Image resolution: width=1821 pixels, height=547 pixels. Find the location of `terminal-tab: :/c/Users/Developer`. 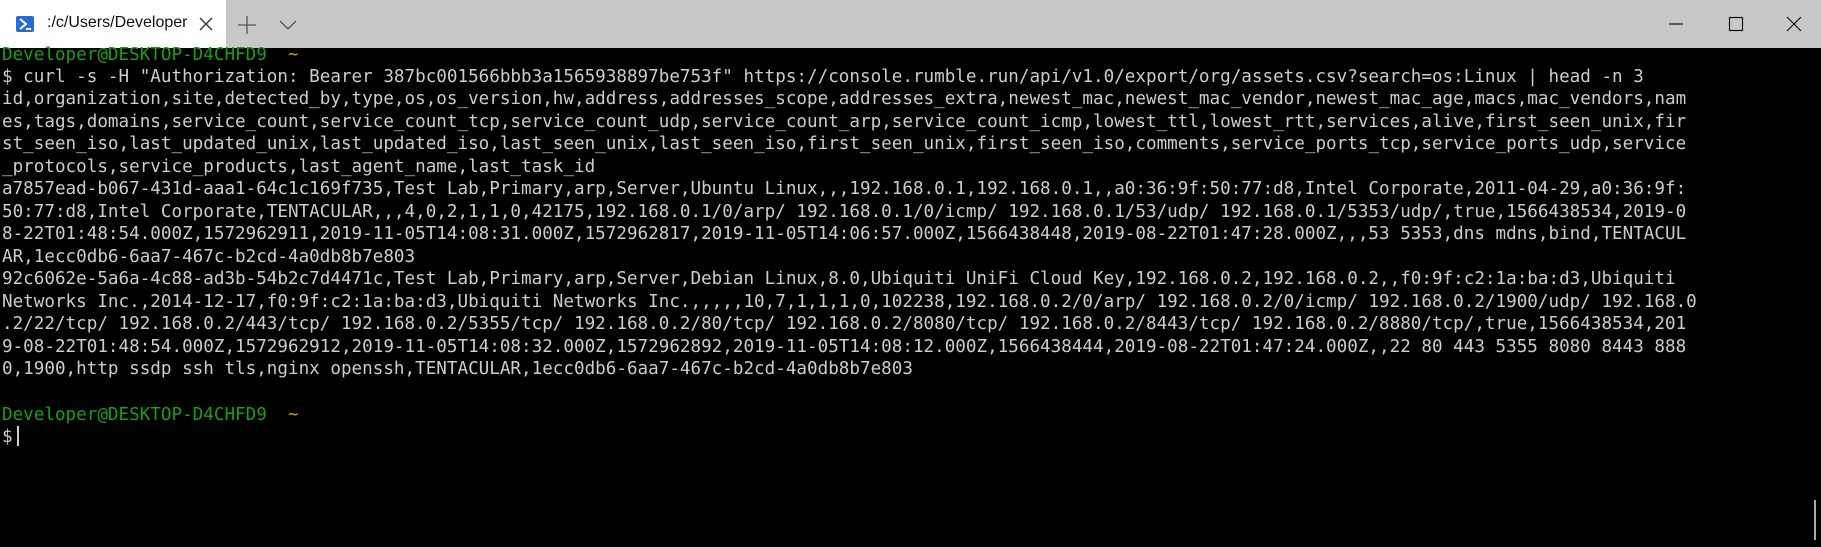

terminal-tab: :/c/Users/Developer is located at coordinates (113, 24).